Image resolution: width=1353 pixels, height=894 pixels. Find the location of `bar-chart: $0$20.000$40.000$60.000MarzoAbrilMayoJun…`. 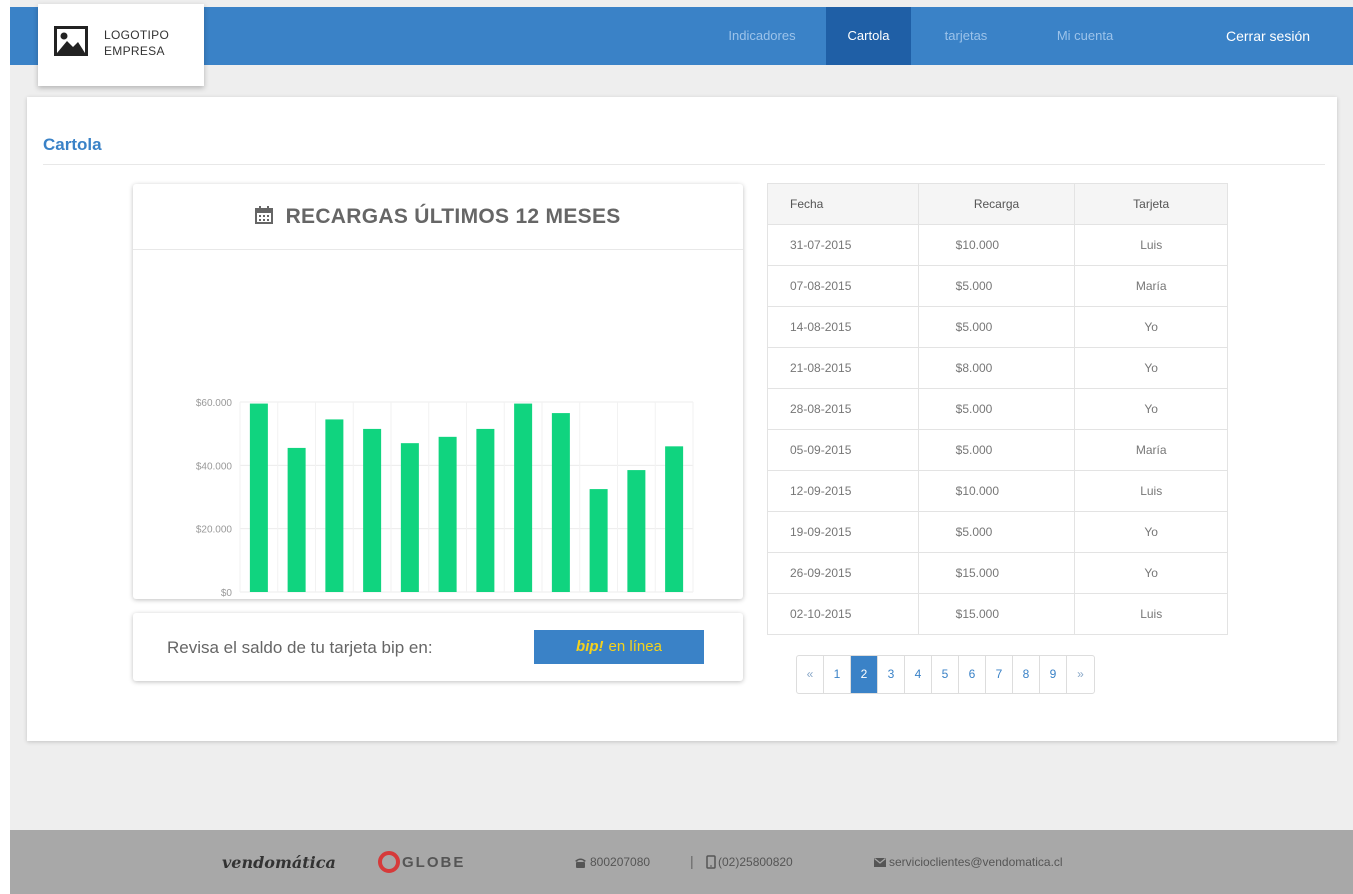

bar-chart: $0$20.000$40.000$60.000MarzoAbrilMayoJun… is located at coordinates (445, 498).